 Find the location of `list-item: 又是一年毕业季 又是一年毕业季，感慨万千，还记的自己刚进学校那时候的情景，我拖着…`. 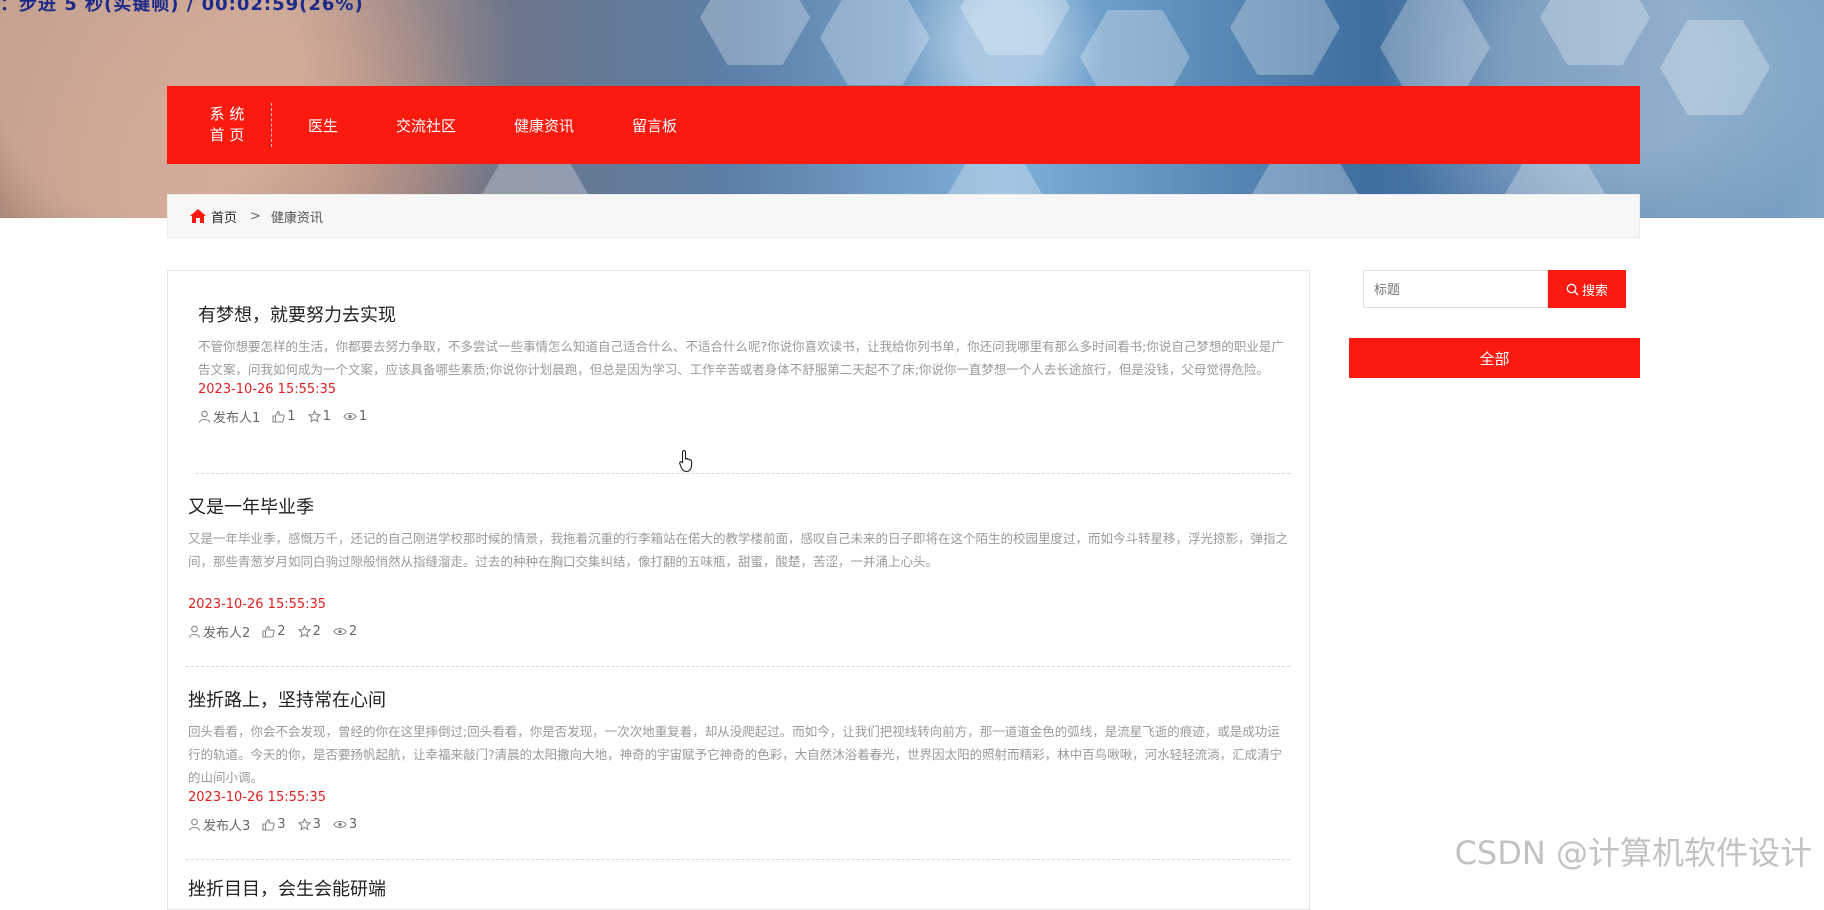

list-item: 又是一年毕业季 又是一年毕业季，感慨万千，还记的自己刚进学校那时候的情景，我拖着… is located at coordinates (739, 567).